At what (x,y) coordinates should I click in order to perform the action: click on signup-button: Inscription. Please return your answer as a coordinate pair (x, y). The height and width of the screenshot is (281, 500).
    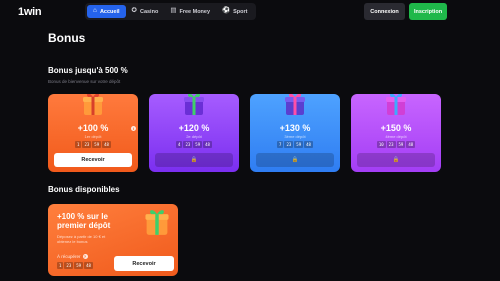
    Looking at the image, I should click on (428, 11).